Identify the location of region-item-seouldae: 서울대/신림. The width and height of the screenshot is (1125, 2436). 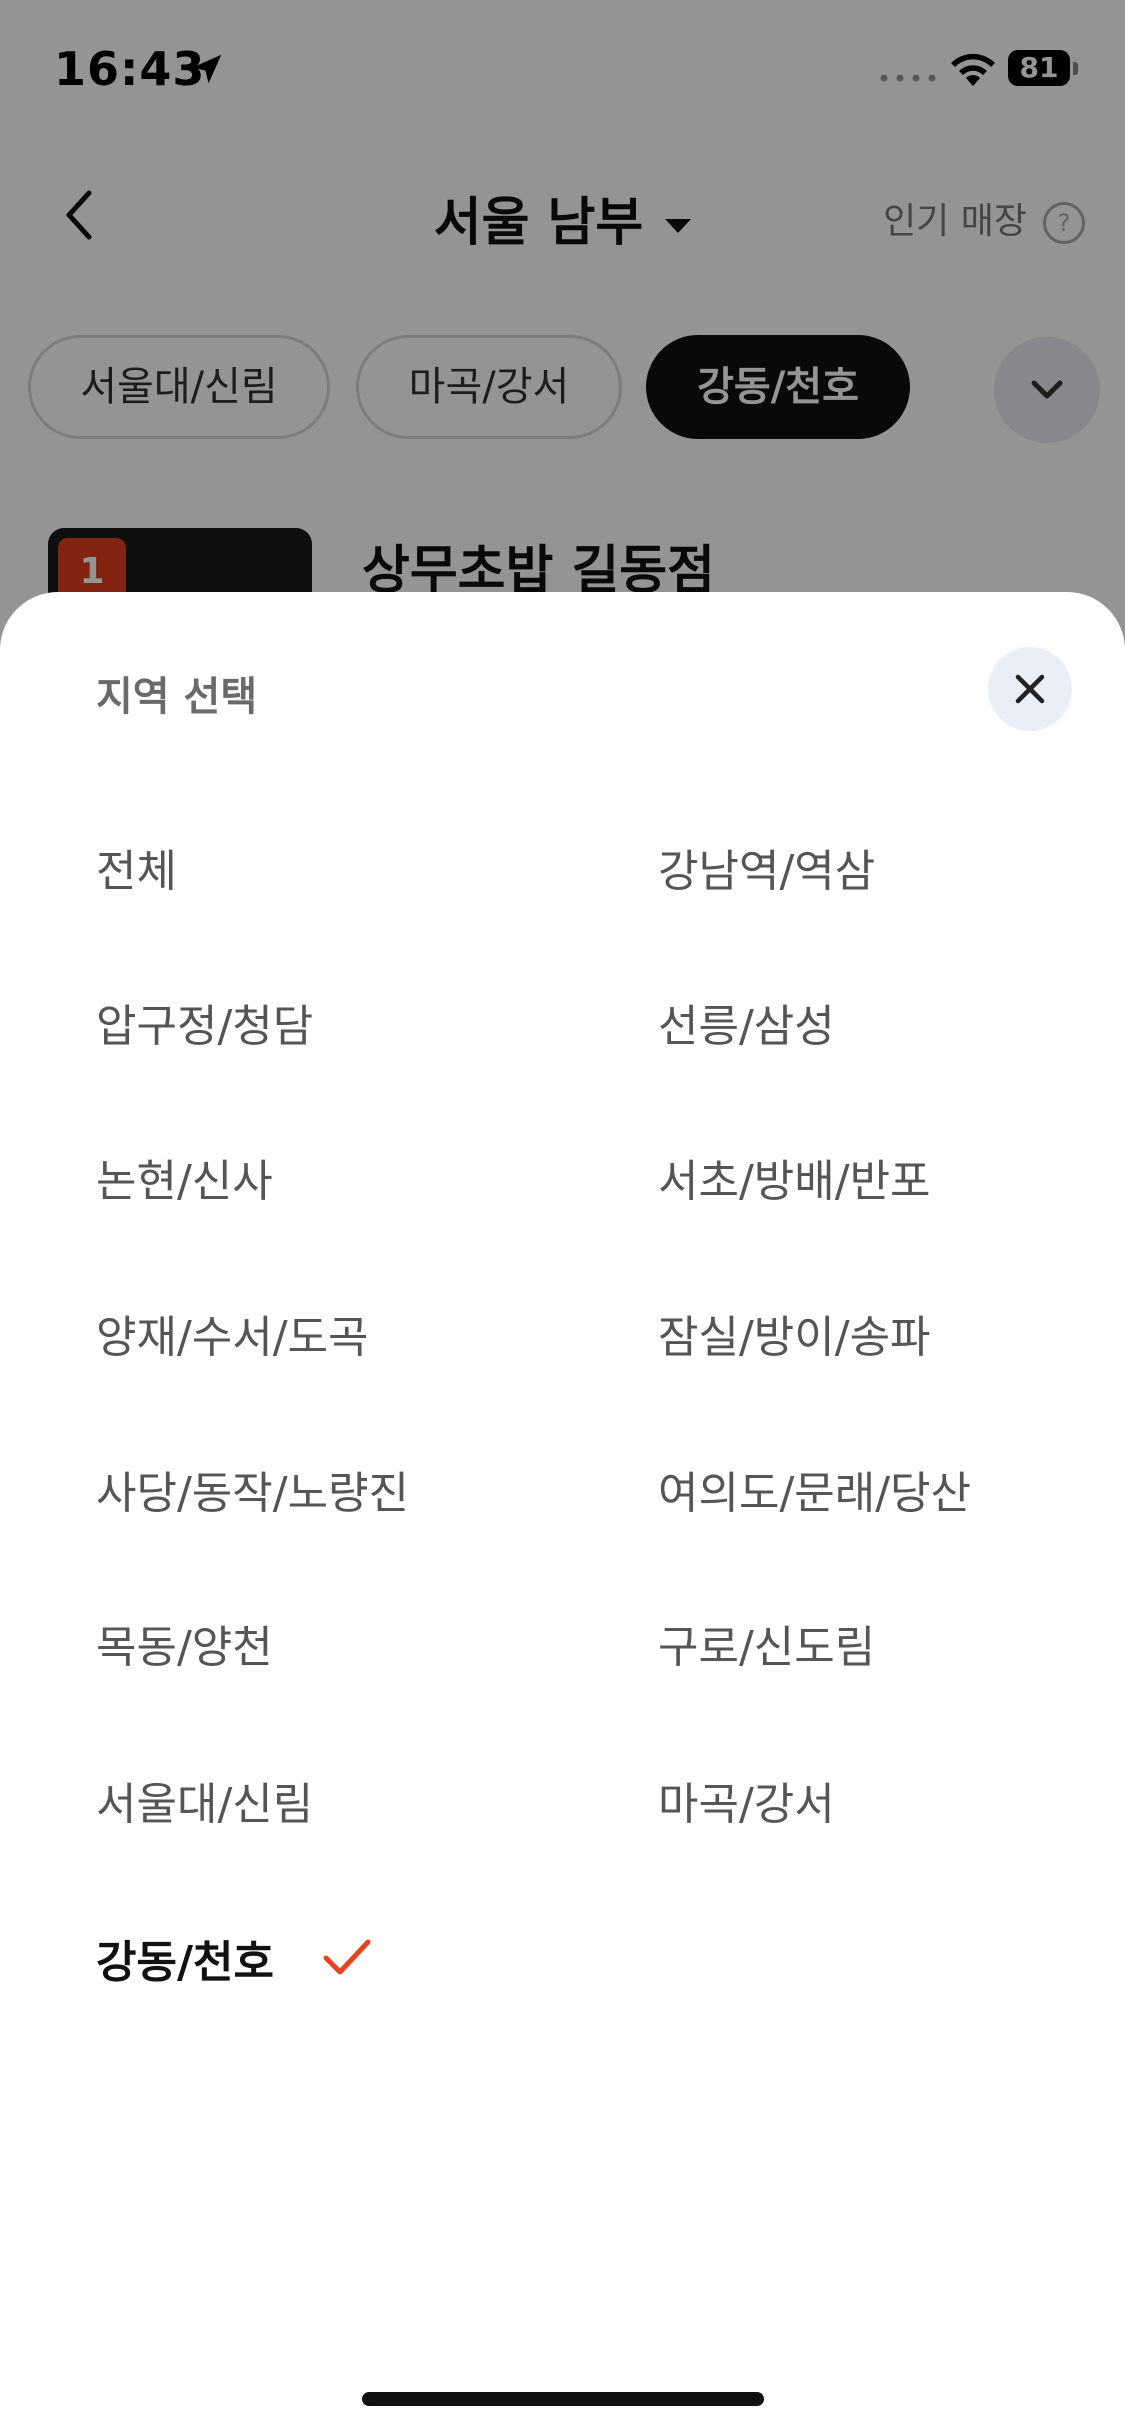
(204, 1800).